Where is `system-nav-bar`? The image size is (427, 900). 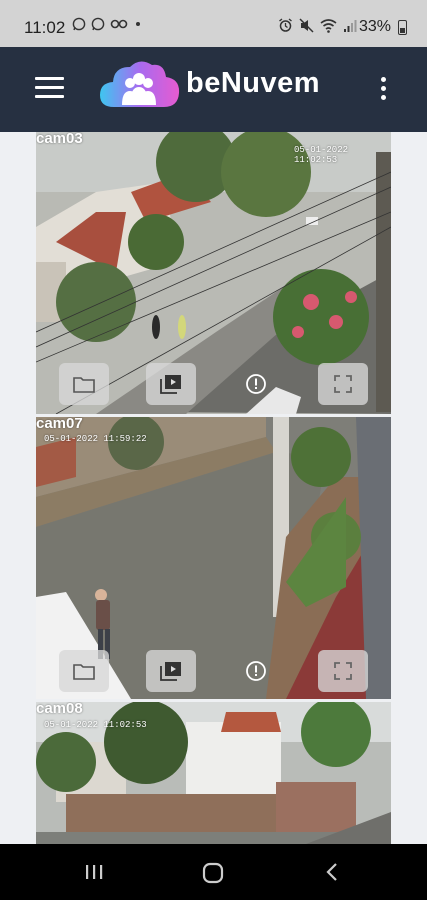
system-nav-bar is located at coordinates (213, 872).